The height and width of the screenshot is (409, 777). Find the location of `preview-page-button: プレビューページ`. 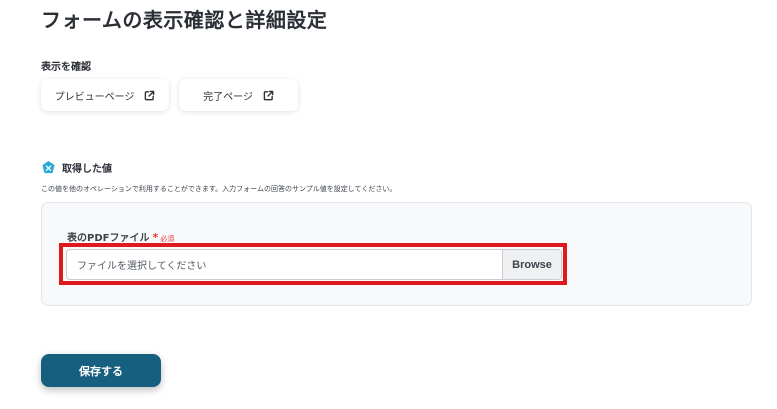

preview-page-button: プレビューページ is located at coordinates (105, 95).